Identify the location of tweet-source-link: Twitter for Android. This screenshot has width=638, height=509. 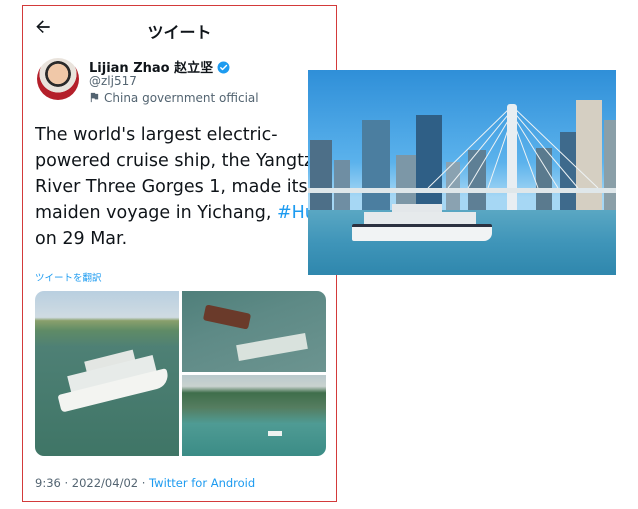
(202, 483).